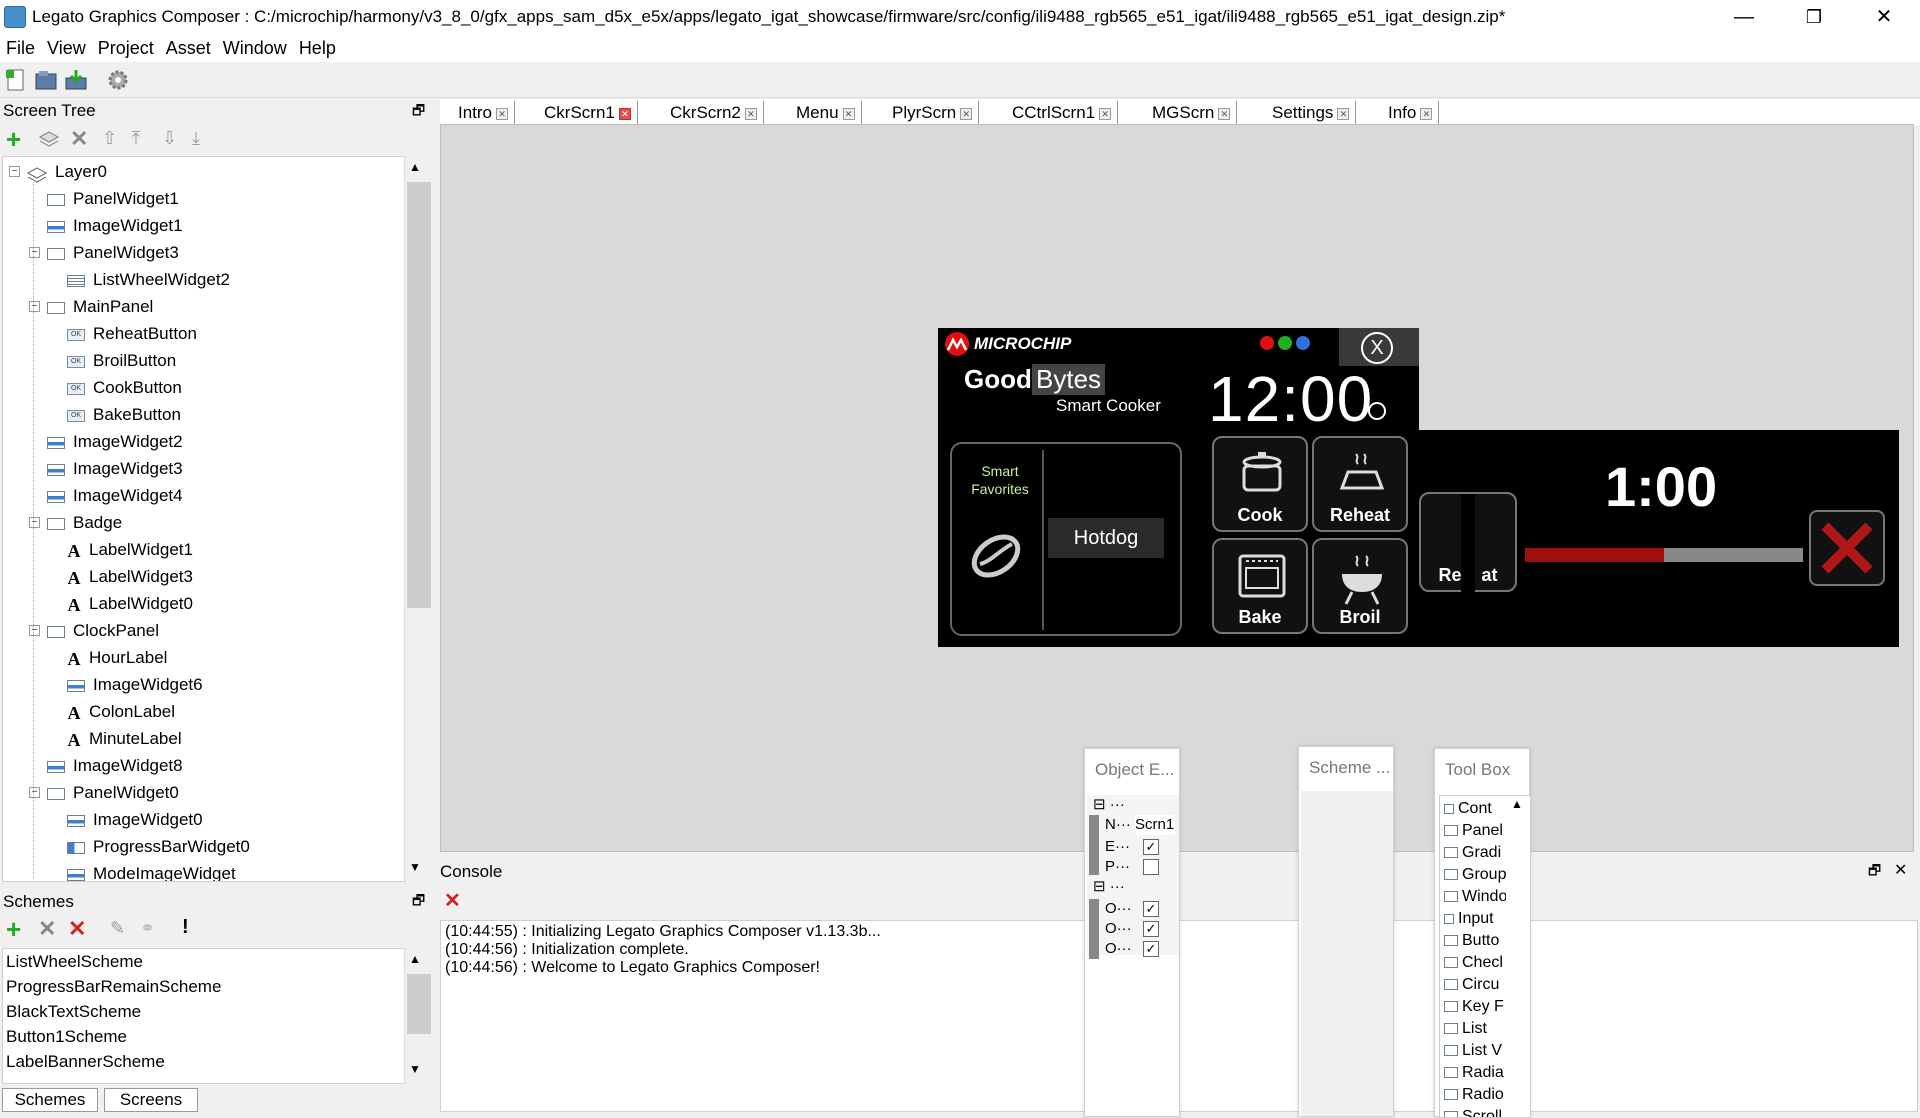 The height and width of the screenshot is (1118, 1920). Describe the element at coordinates (147, 928) in the screenshot. I see `link-scheme-icon: ⚭` at that location.